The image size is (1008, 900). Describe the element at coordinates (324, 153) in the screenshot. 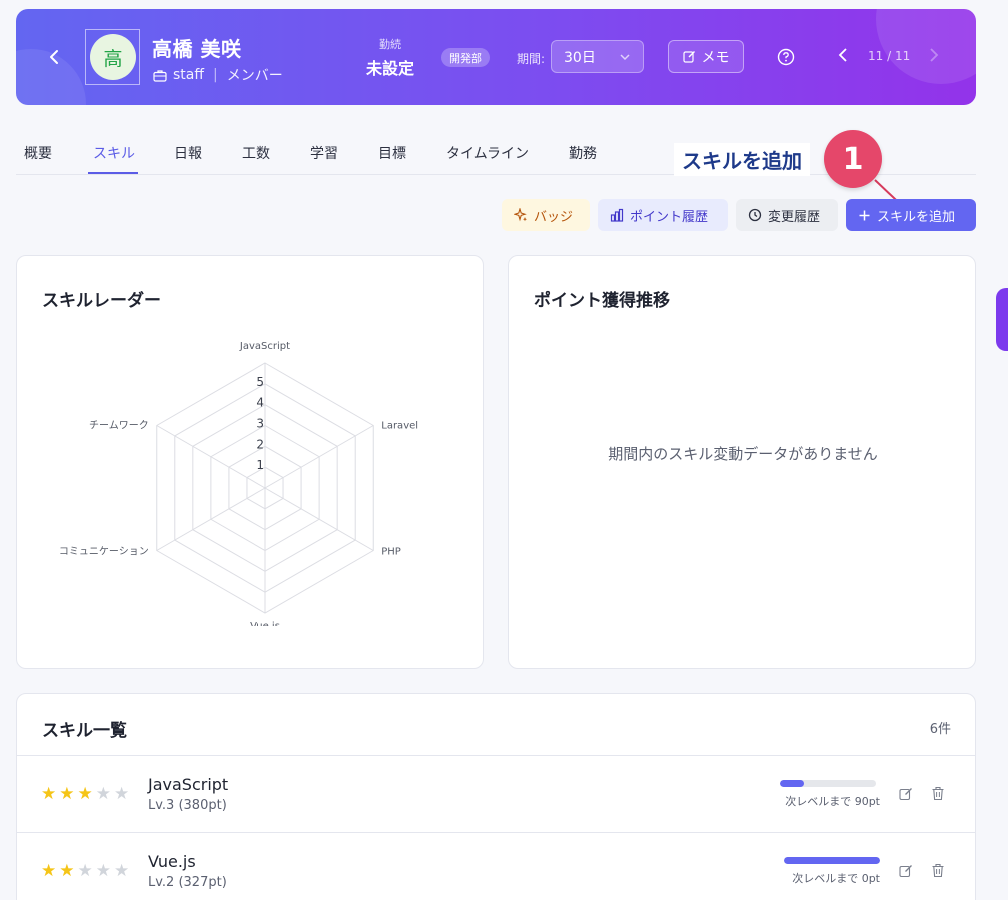

I see `tab-learning: 学習` at that location.